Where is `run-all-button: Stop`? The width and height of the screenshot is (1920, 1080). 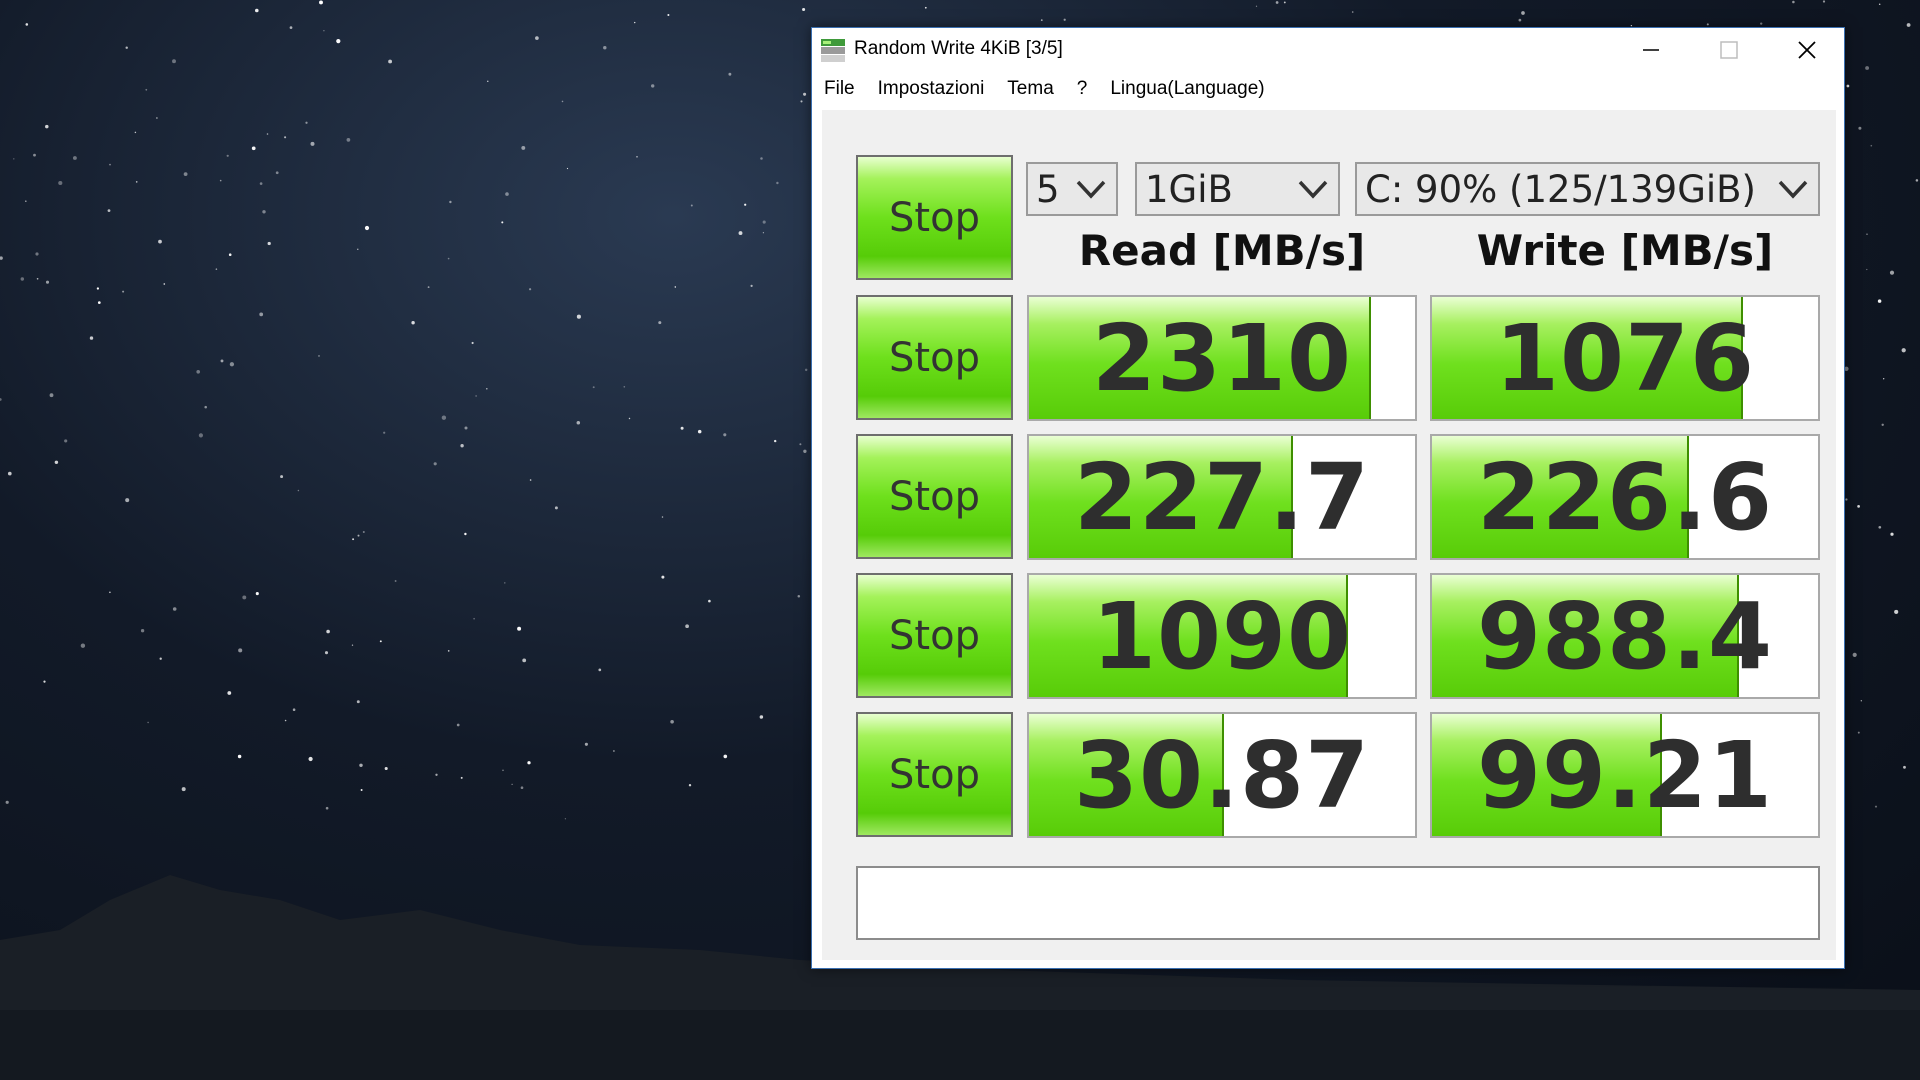
run-all-button: Stop is located at coordinates (934, 217).